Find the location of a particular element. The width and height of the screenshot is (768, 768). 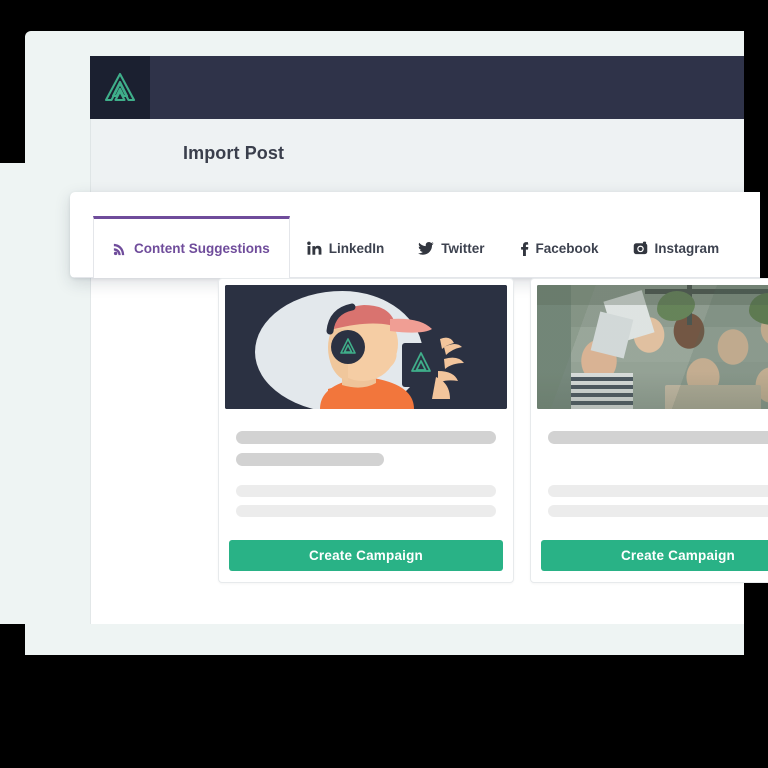

tab-label: Twitter is located at coordinates (463, 248).